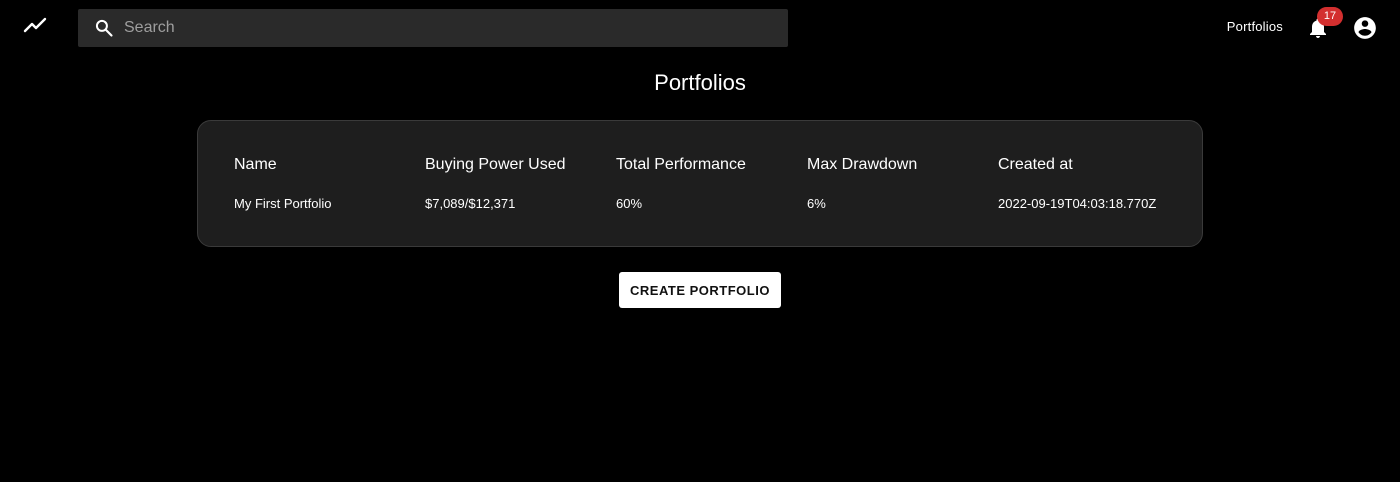 The height and width of the screenshot is (482, 1400). Describe the element at coordinates (700, 82) in the screenshot. I see `page-title: Portfolios` at that location.